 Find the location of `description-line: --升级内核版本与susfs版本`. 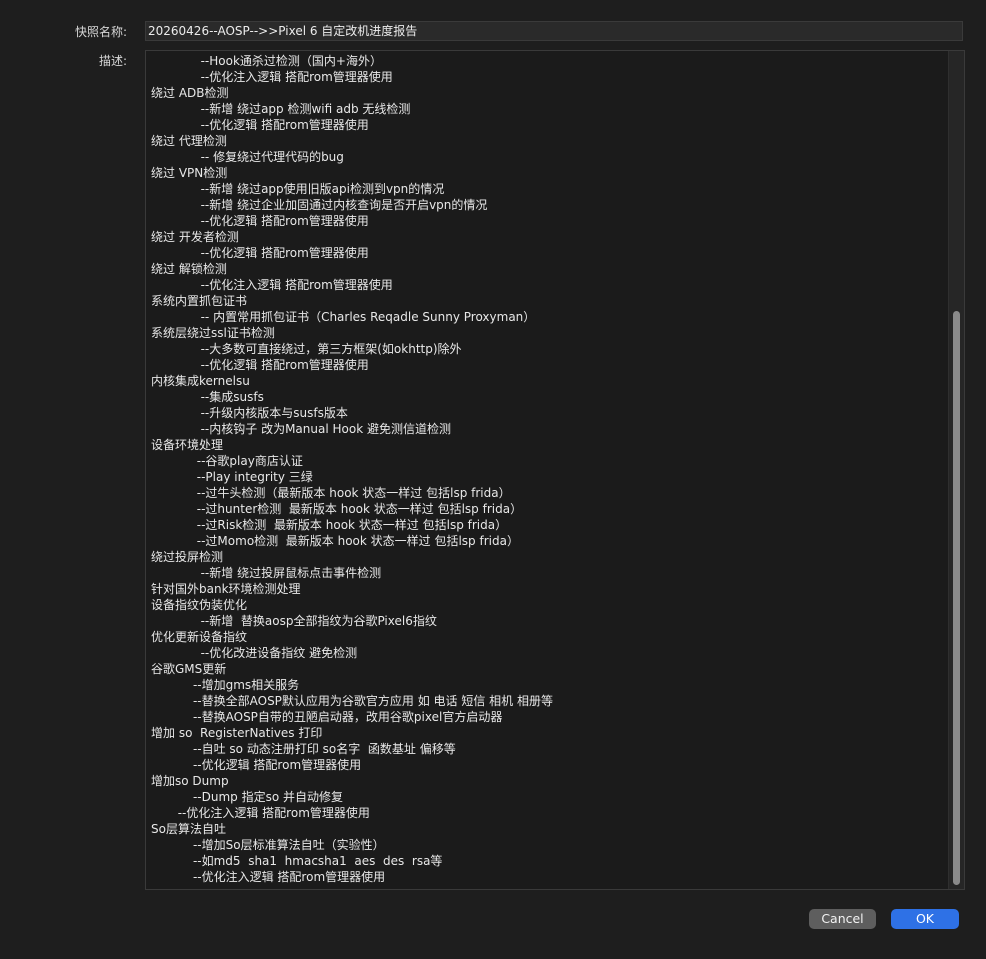

description-line: --升级内核版本与susfs版本 is located at coordinates (249, 413).